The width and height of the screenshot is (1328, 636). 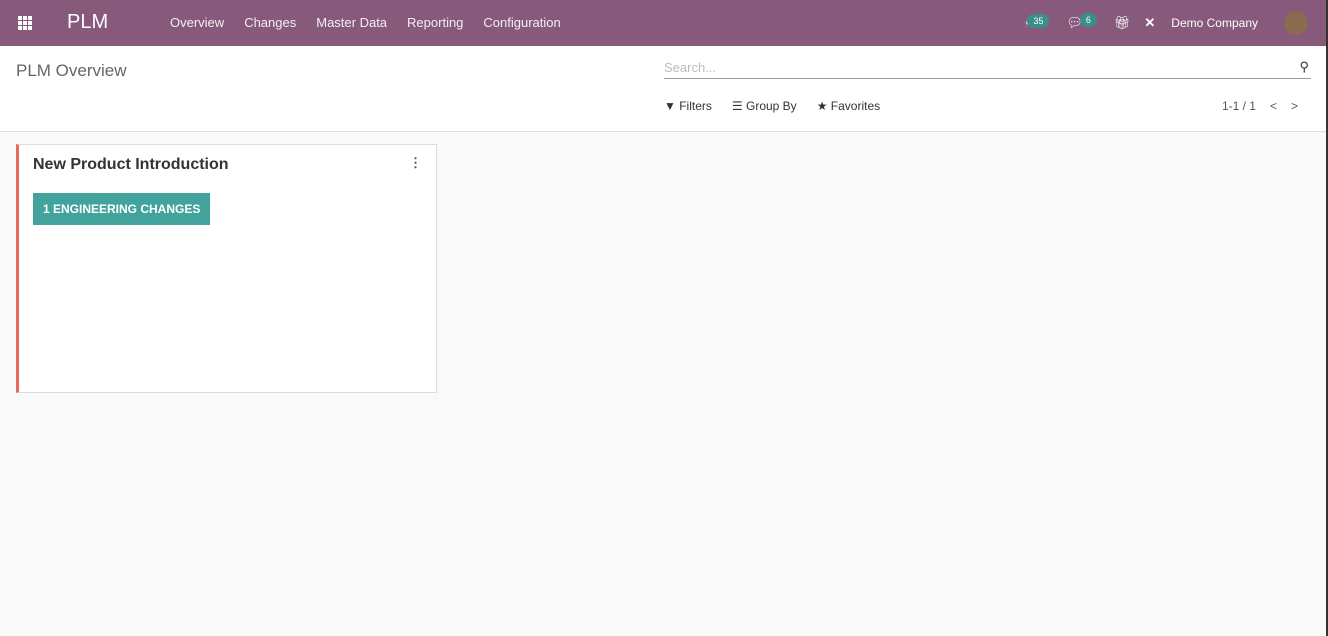 I want to click on card-menu-icon: ⋮, so click(x=415, y=163).